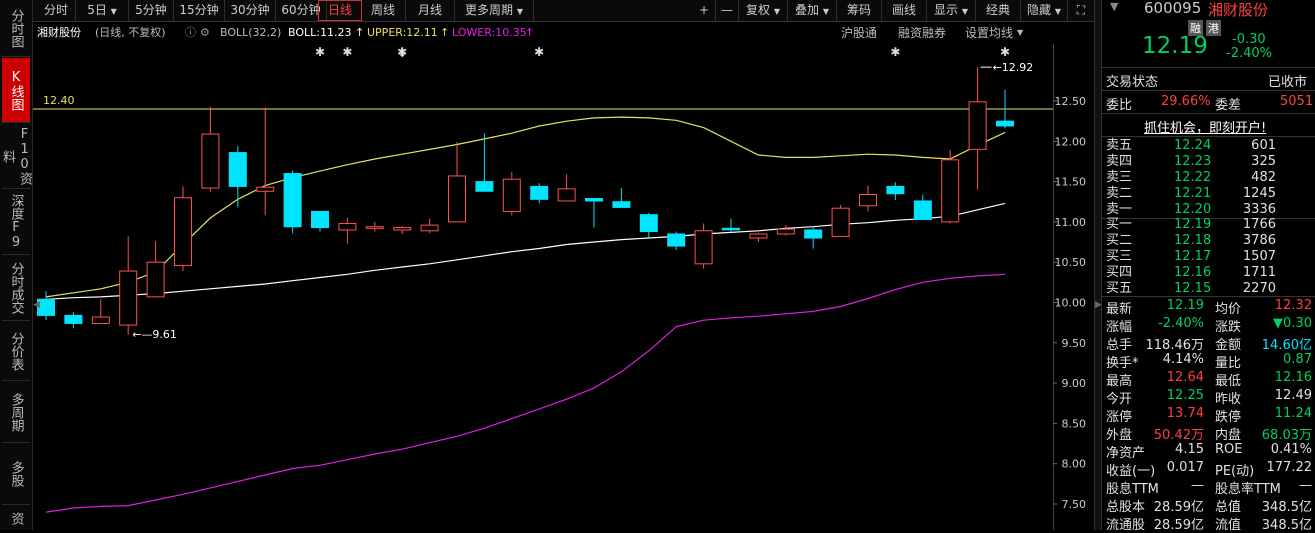 This screenshot has height=533, width=1315. What do you see at coordinates (1229, 449) in the screenshot?
I see `stat-label: ROE` at bounding box center [1229, 449].